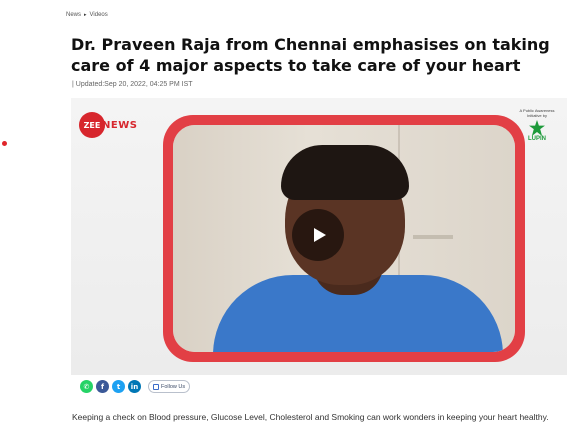 Image resolution: width=573 pixels, height=433 pixels. What do you see at coordinates (345, 172) in the screenshot?
I see `speaker-hair` at bounding box center [345, 172].